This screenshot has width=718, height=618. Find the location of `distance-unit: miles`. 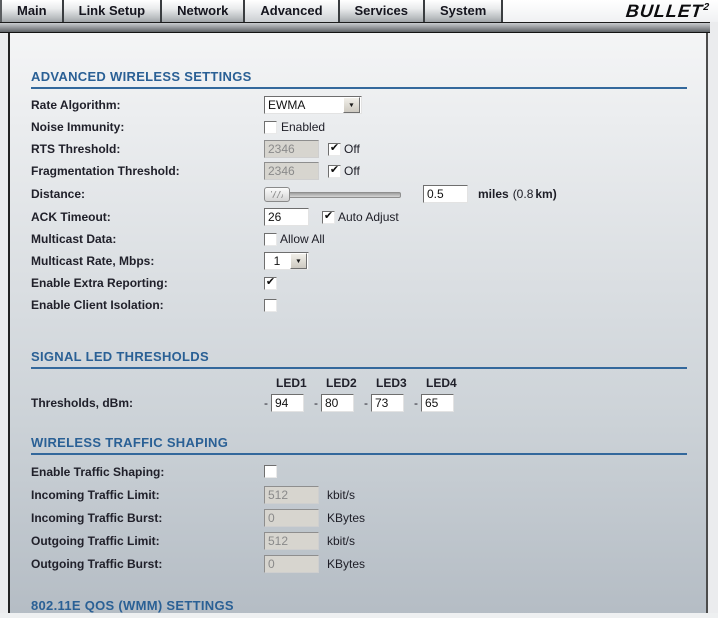

distance-unit: miles is located at coordinates (493, 194).